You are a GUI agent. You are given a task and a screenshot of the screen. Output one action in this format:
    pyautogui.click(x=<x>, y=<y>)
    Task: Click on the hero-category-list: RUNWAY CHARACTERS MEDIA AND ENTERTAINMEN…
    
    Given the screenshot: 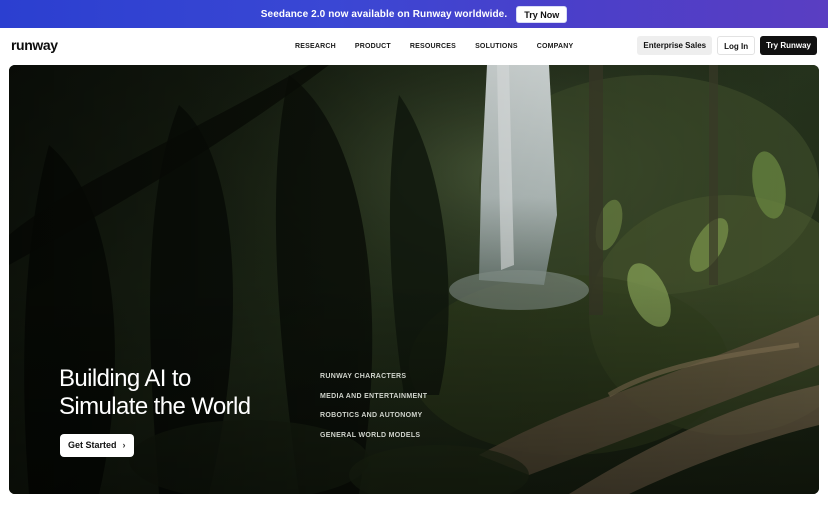 What is the action you would take?
    pyautogui.click(x=373, y=412)
    